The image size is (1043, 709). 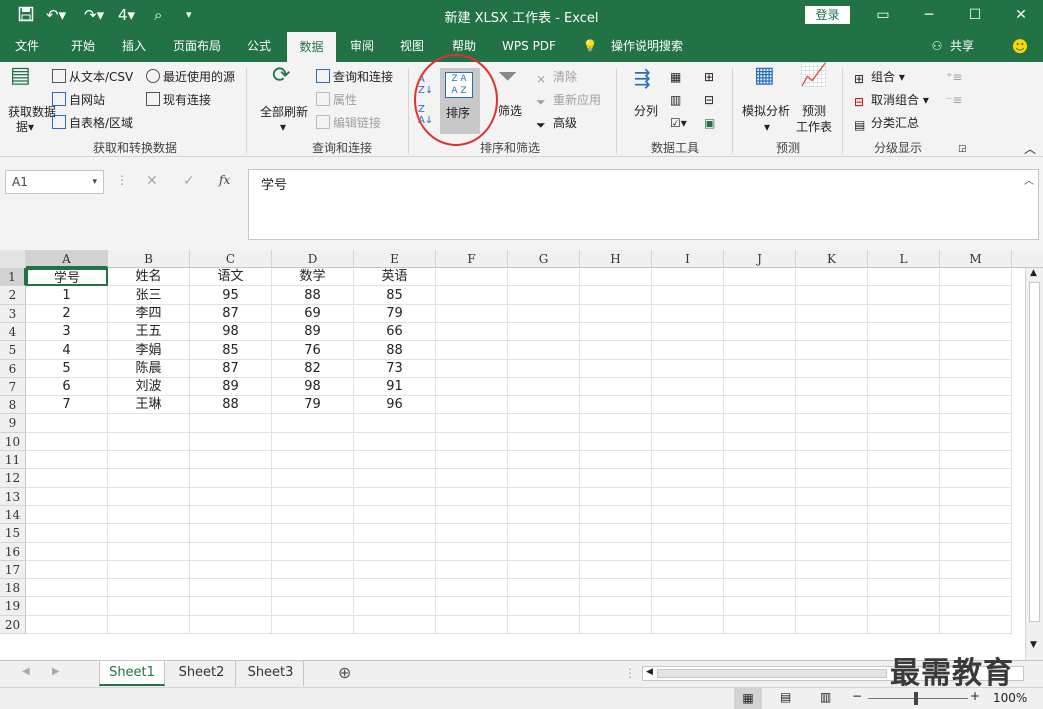 What do you see at coordinates (766, 111) in the screenshot?
I see `what-if-analysis-button: 模拟分析` at bounding box center [766, 111].